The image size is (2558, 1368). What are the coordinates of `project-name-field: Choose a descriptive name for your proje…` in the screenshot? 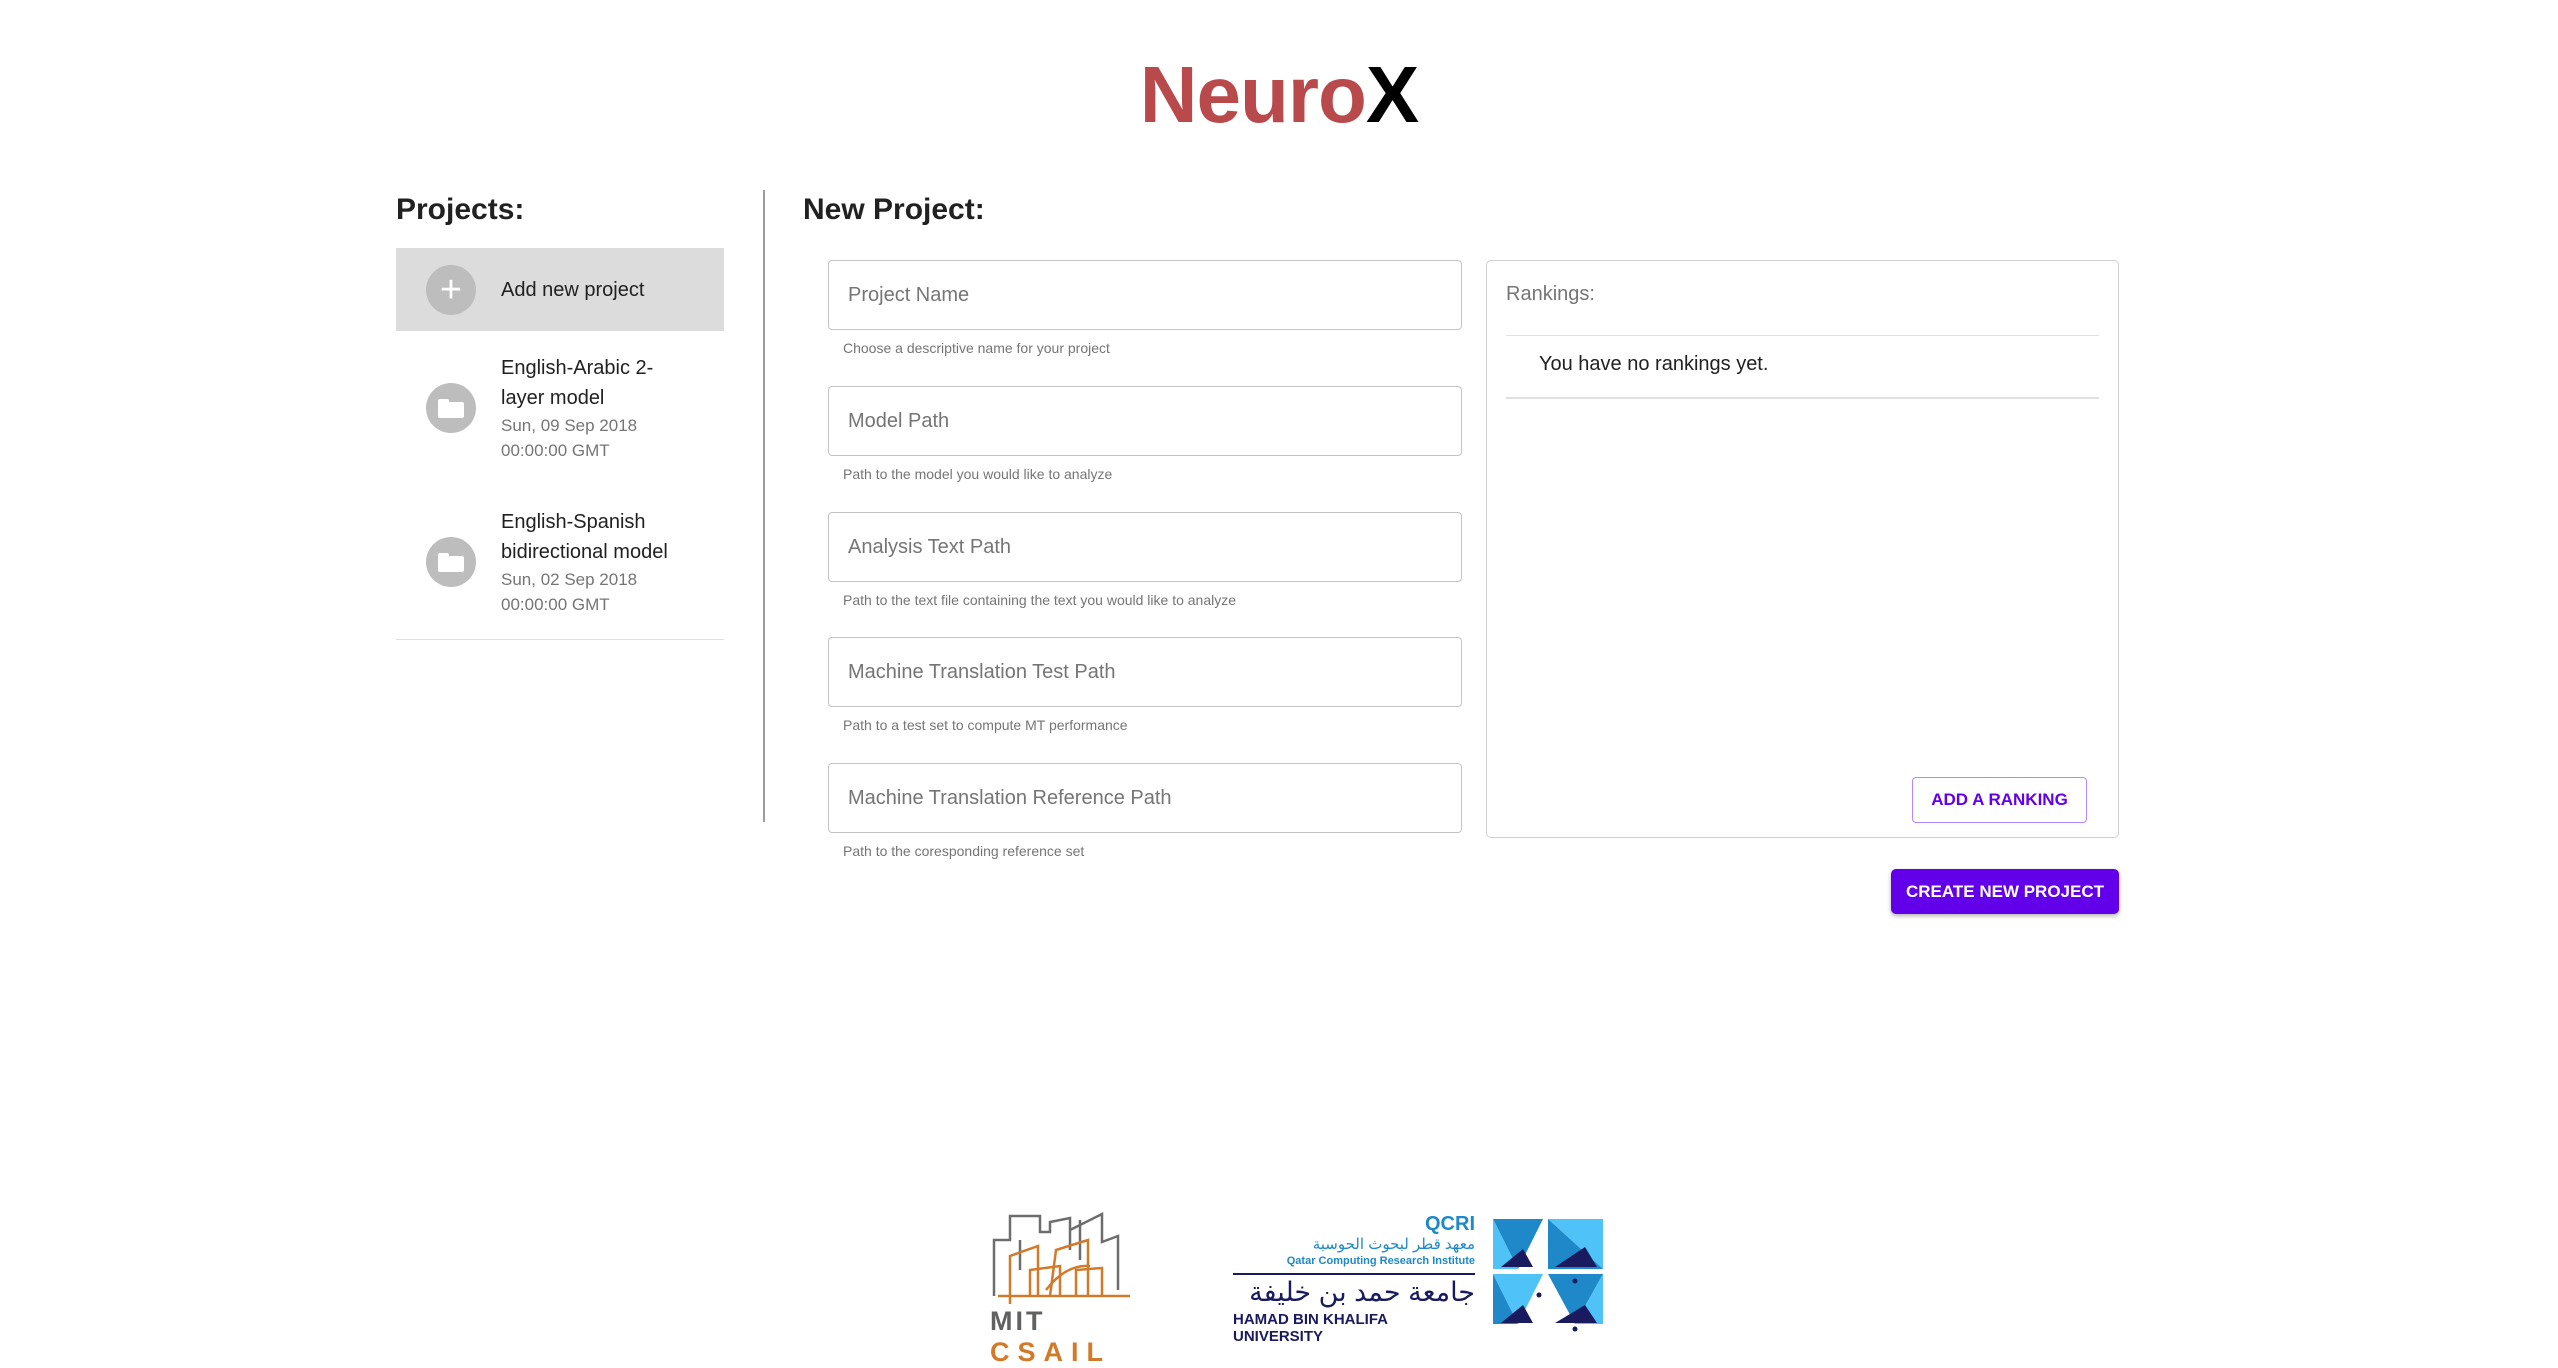 It's located at (1145, 308).